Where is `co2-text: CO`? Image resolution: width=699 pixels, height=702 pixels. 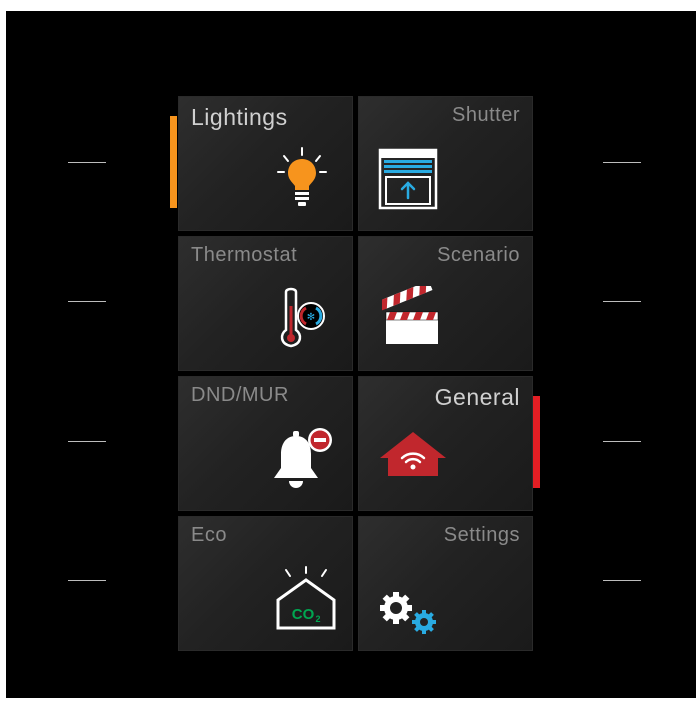 co2-text: CO is located at coordinates (303, 614).